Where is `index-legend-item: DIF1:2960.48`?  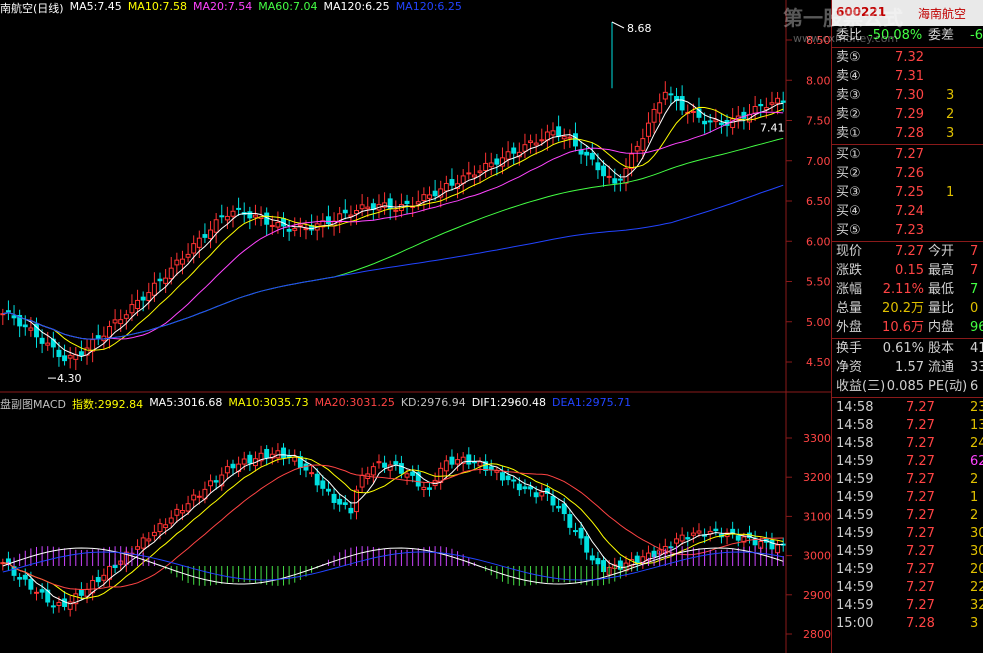
index-legend-item: DIF1:2960.48 is located at coordinates (508, 402).